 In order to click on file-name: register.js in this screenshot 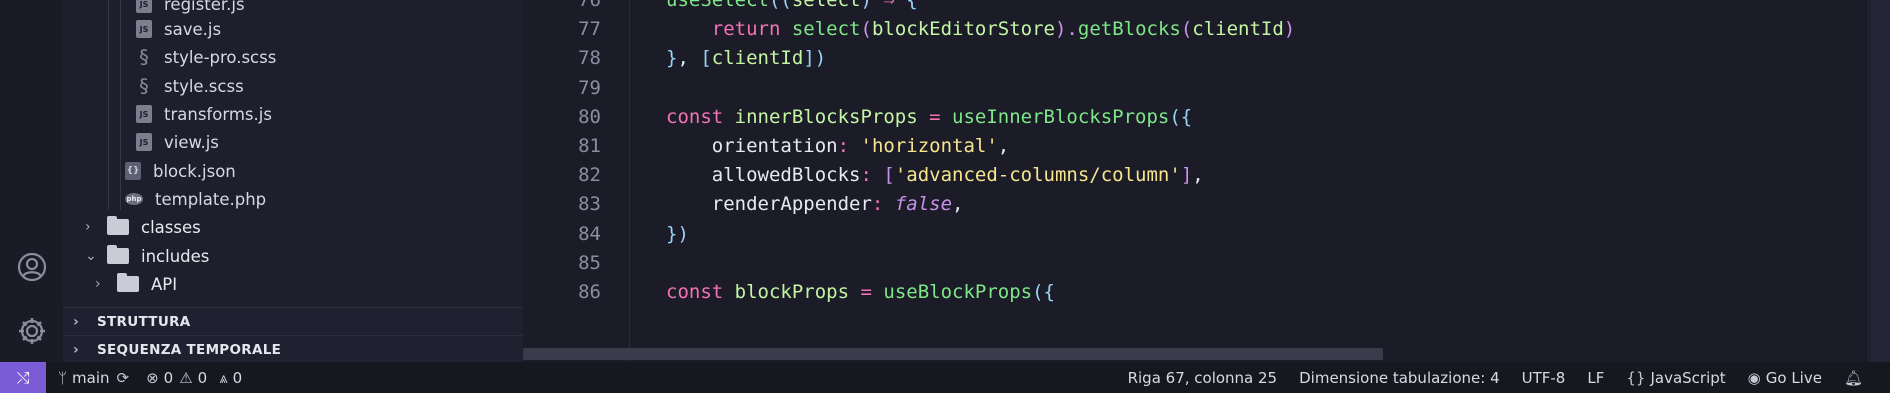, I will do `click(204, 7)`.